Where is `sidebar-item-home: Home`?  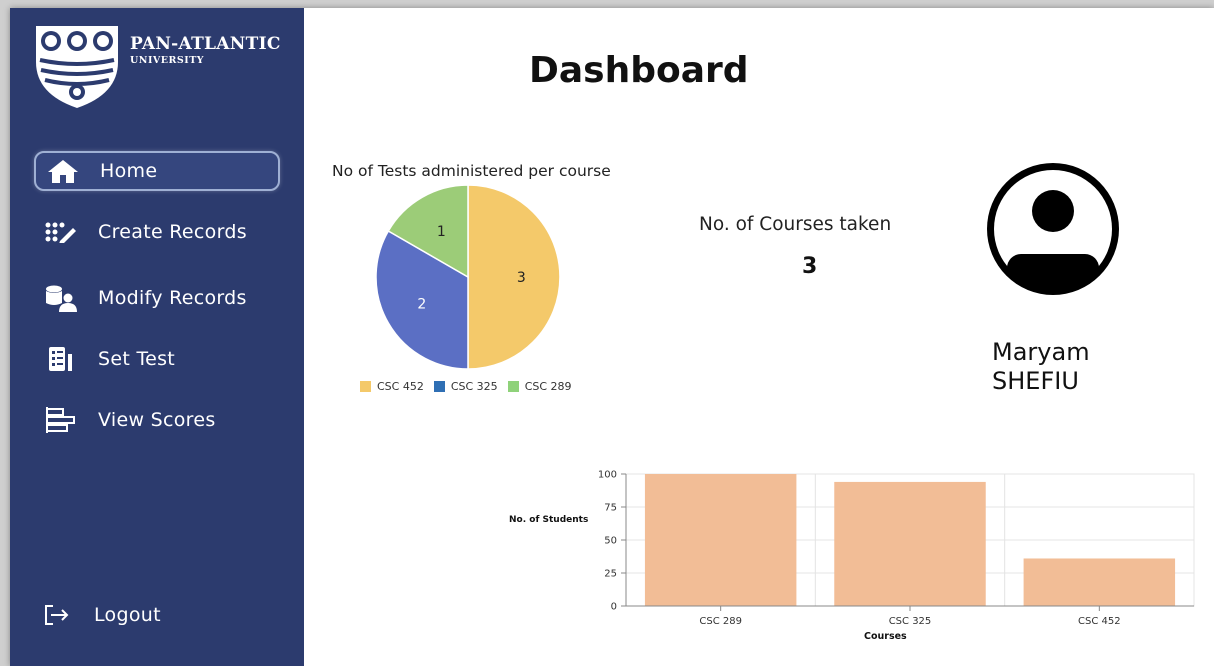
sidebar-item-home: Home is located at coordinates (157, 171).